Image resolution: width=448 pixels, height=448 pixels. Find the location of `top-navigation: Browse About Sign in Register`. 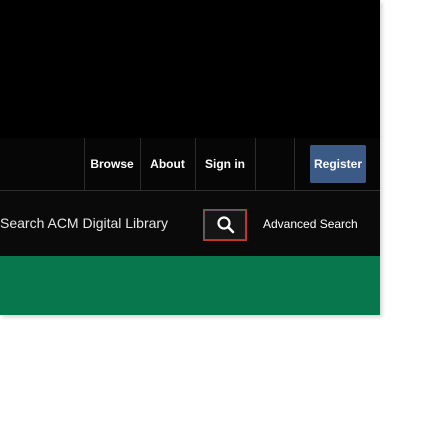

top-navigation: Browse About Sign in Register is located at coordinates (190, 164).